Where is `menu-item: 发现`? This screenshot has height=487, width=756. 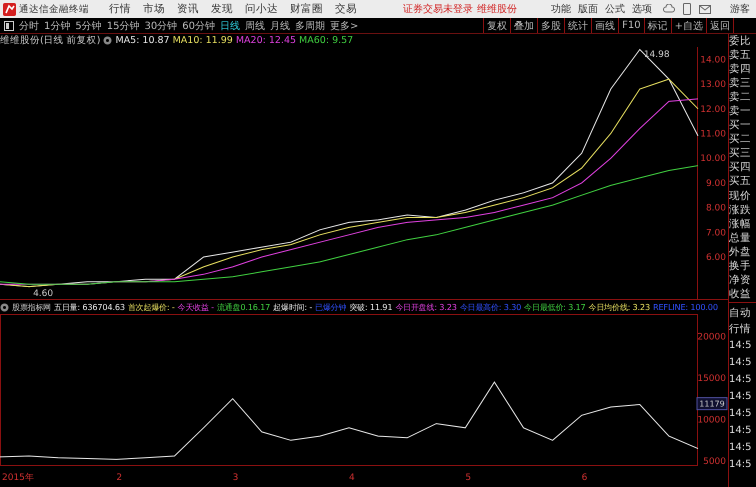
menu-item: 发现 is located at coordinates (222, 9).